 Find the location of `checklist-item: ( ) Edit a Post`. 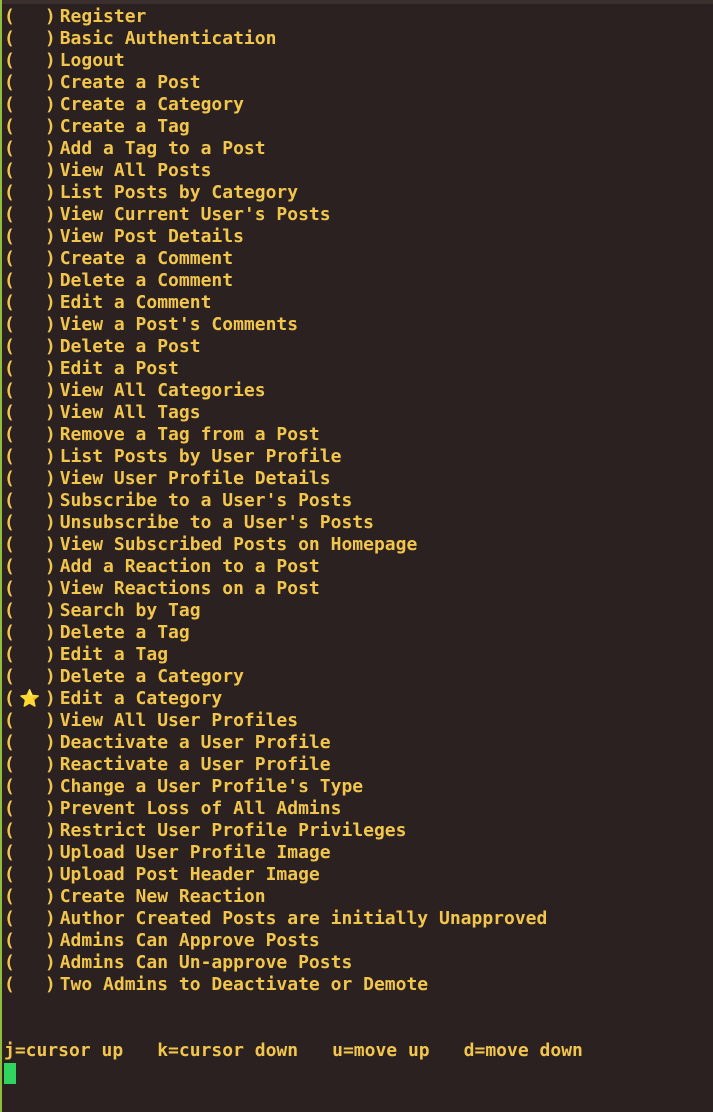

checklist-item: ( ) Edit a Post is located at coordinates (275, 369).